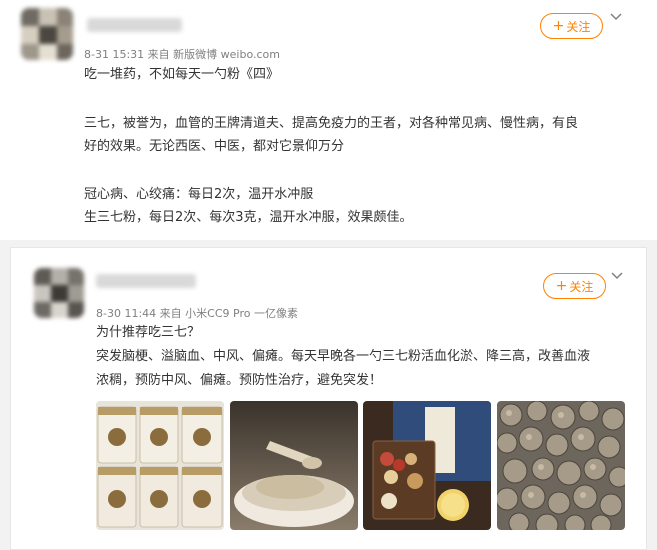  What do you see at coordinates (343, 356) in the screenshot?
I see `post-text-line: 突发脑梗、溢脑血、中风、偏瘫。每天早晚各一勺三七粉活血化淤、降三高，改善血液` at bounding box center [343, 356].